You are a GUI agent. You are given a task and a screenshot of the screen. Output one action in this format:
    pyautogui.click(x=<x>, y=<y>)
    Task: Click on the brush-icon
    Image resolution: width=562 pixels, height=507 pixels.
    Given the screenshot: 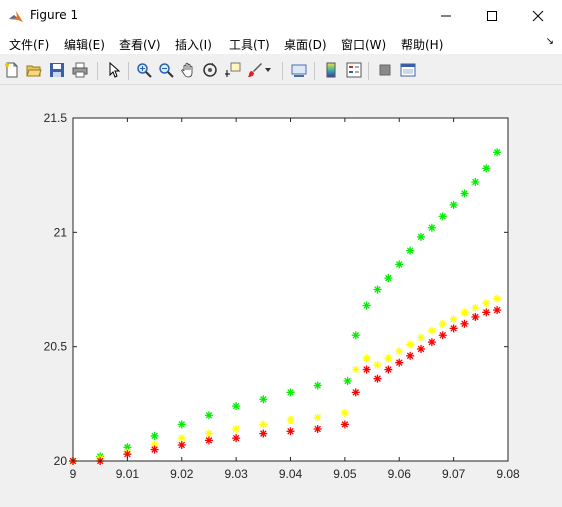 What is the action you would take?
    pyautogui.click(x=255, y=70)
    